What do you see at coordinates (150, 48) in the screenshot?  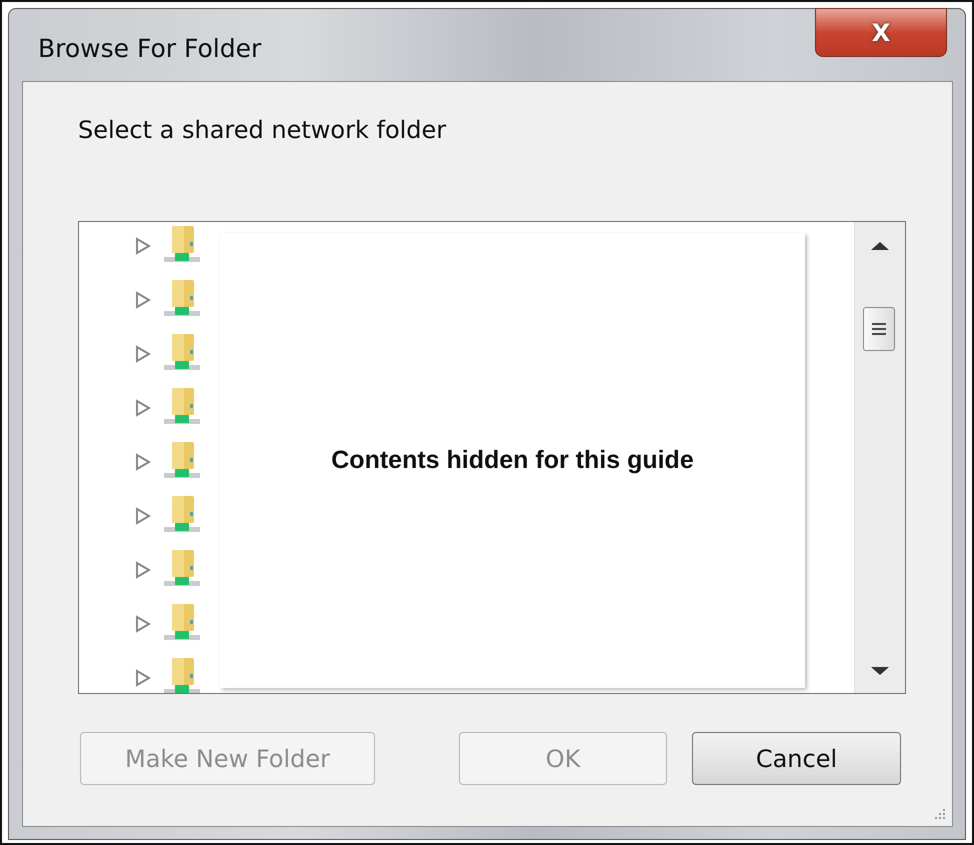 I see `window-title: Browse For Folder` at bounding box center [150, 48].